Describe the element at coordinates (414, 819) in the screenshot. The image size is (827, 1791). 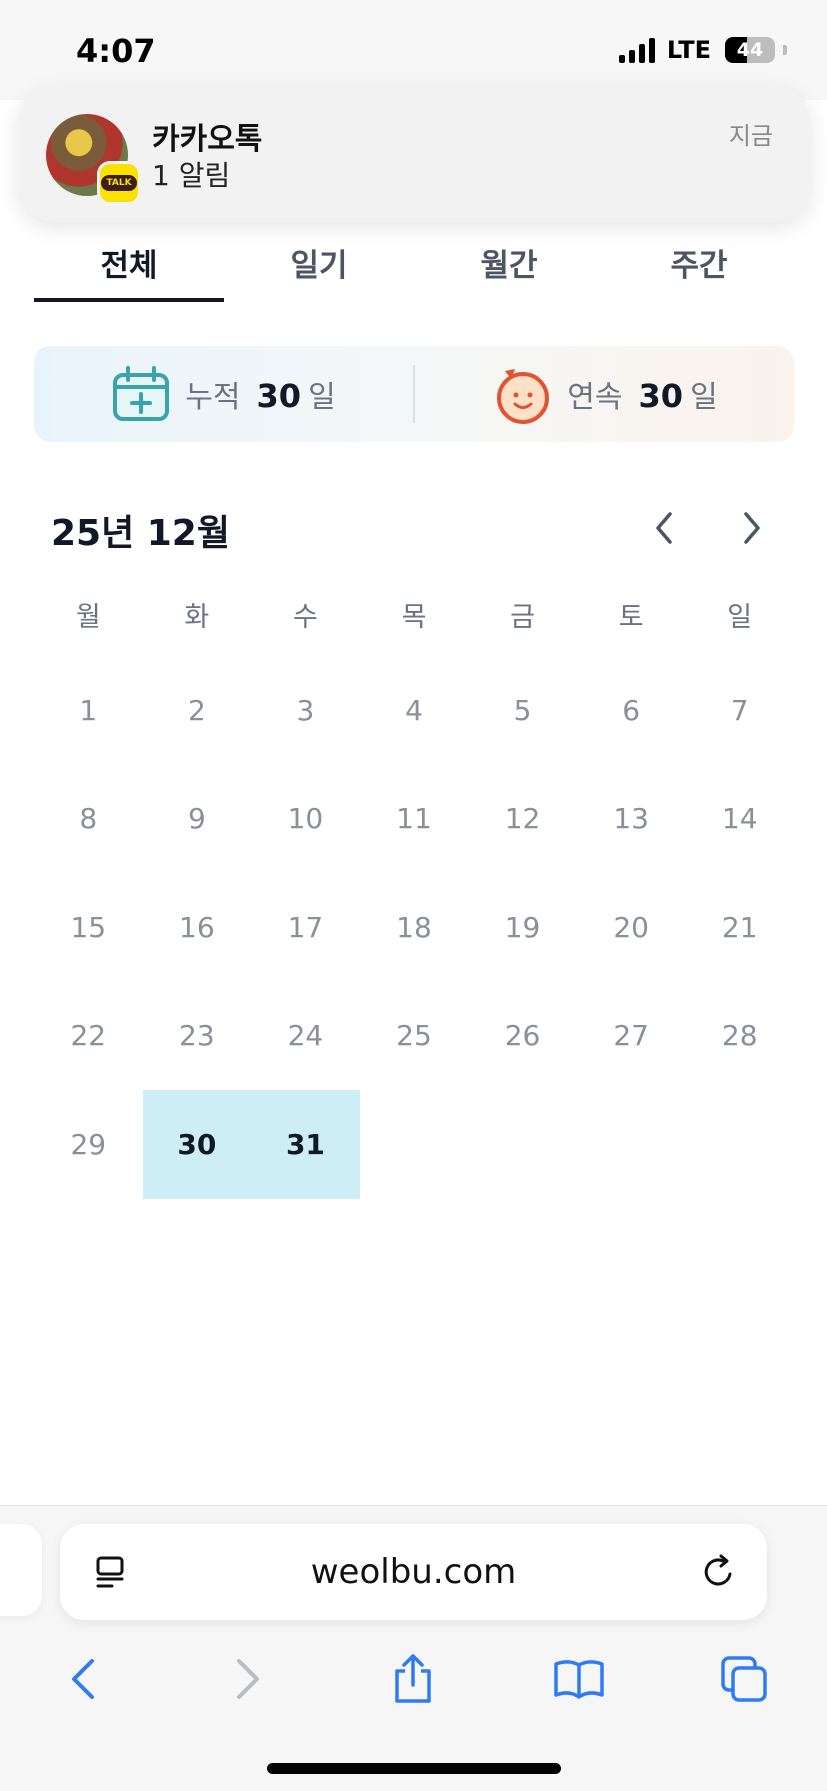
I see `calendar-day: 11` at that location.